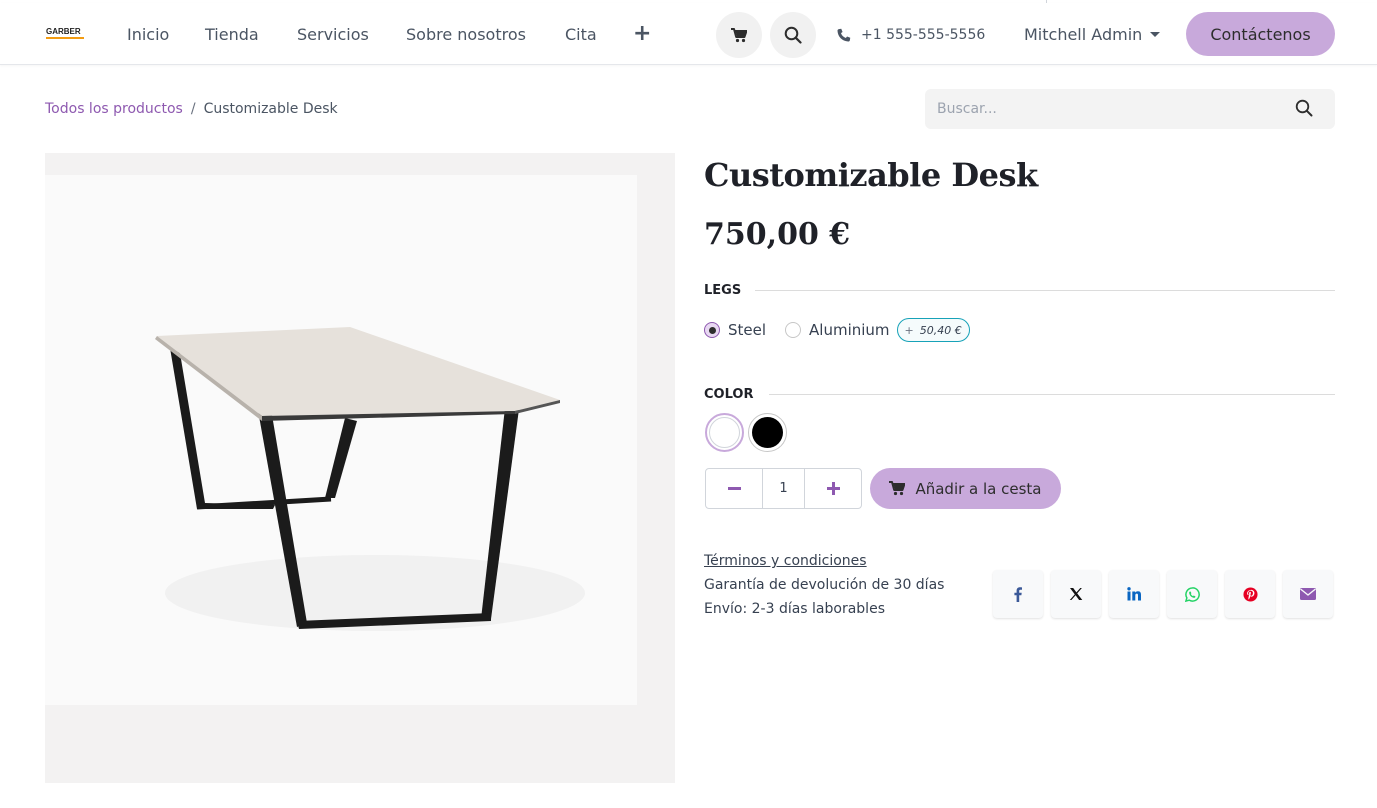 The width and height of the screenshot is (1377, 808). I want to click on color-attribute-label: COLOR, so click(729, 394).